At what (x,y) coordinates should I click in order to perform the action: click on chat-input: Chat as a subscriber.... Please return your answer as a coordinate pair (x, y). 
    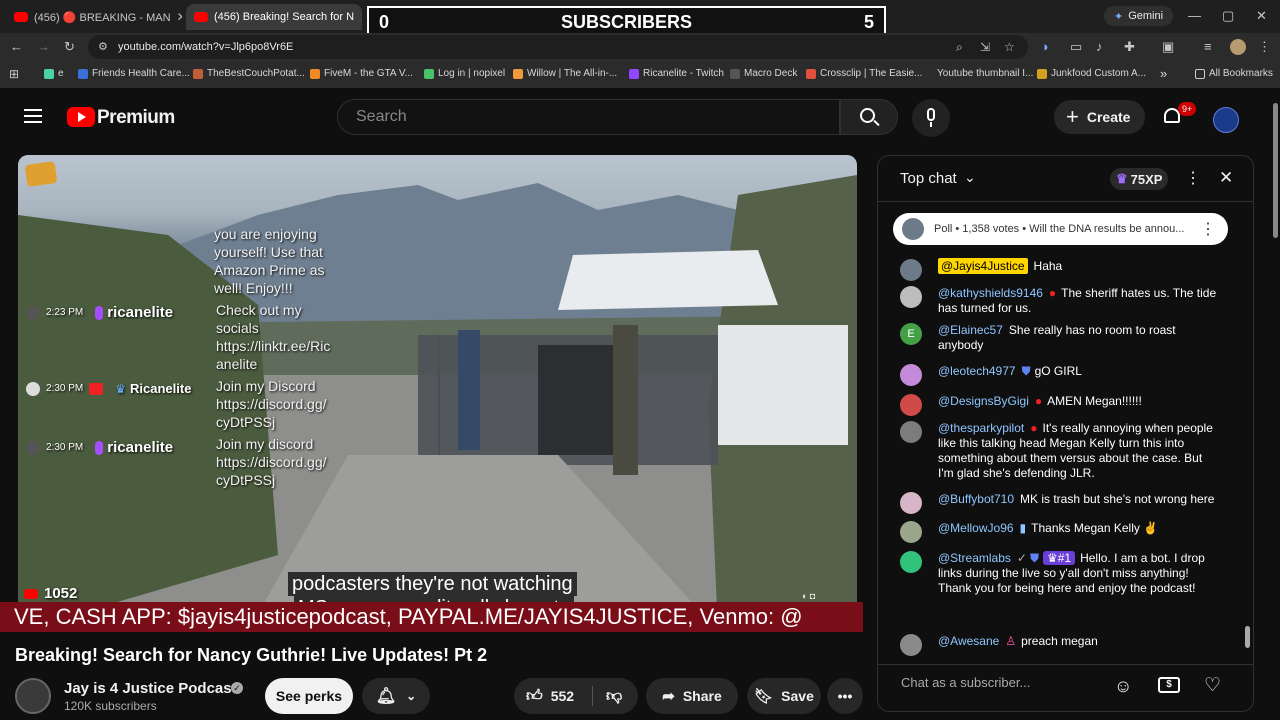
    Looking at the image, I should click on (1016, 686).